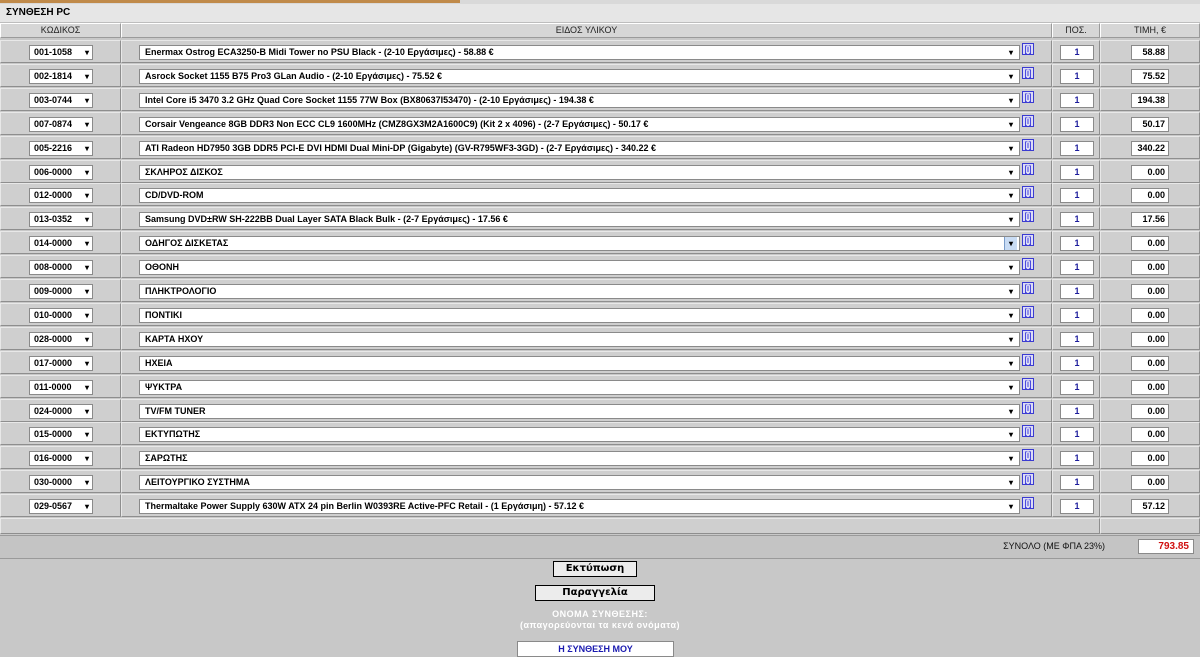 This screenshot has height=657, width=1200. What do you see at coordinates (595, 569) in the screenshot?
I see `print-button: Εκτύπωση` at bounding box center [595, 569].